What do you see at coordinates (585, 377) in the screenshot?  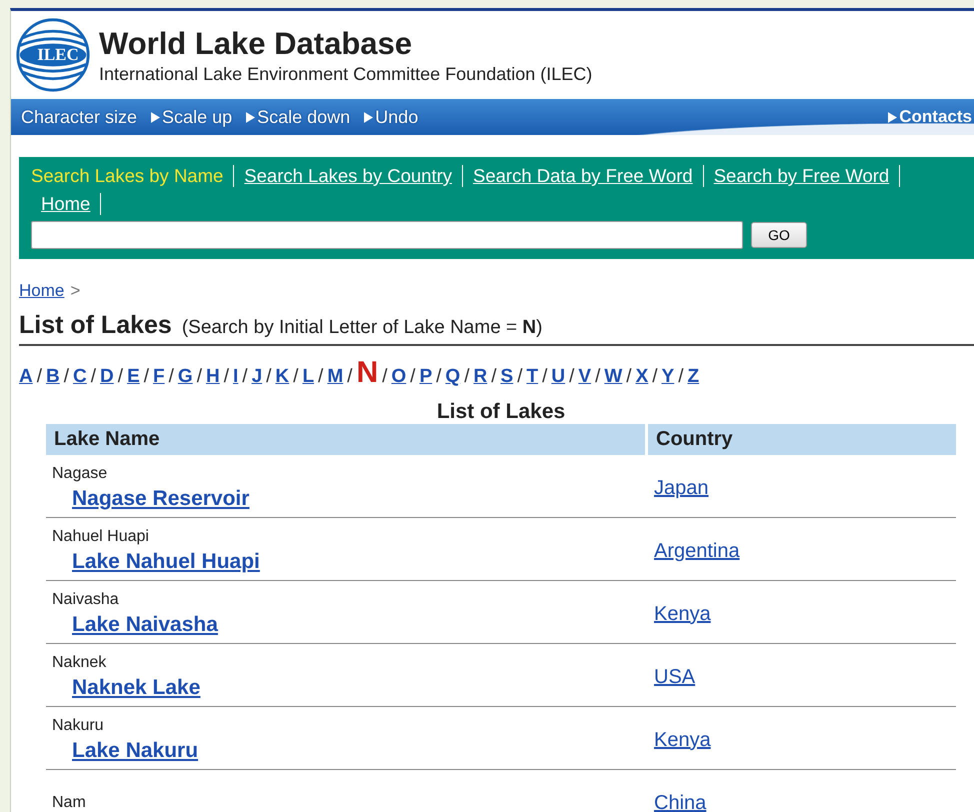 I see `letter-link: V` at bounding box center [585, 377].